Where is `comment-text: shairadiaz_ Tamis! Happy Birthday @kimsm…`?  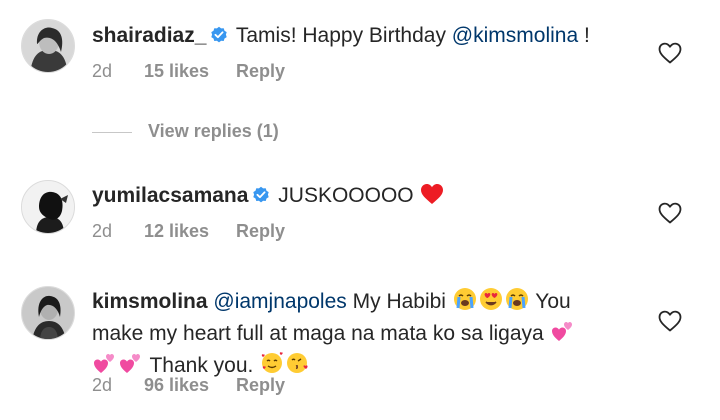
comment-text: shairadiaz_ Tamis! Happy Birthday @kimsm… is located at coordinates (352, 36).